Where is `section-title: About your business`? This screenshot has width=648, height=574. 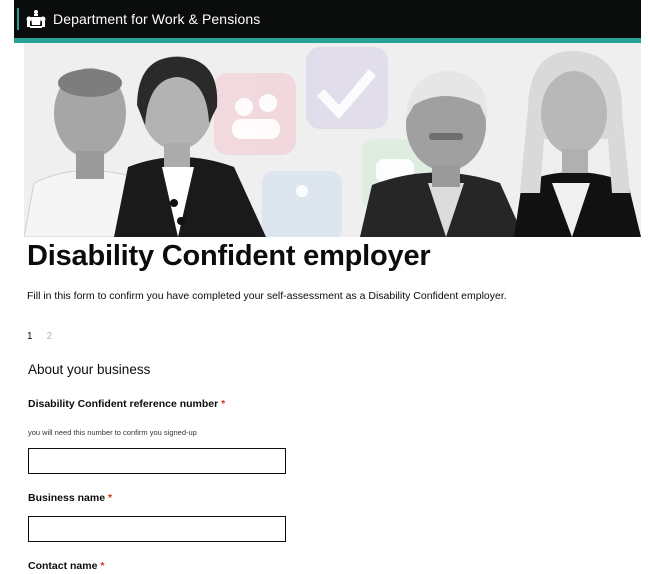 section-title: About your business is located at coordinates (89, 369).